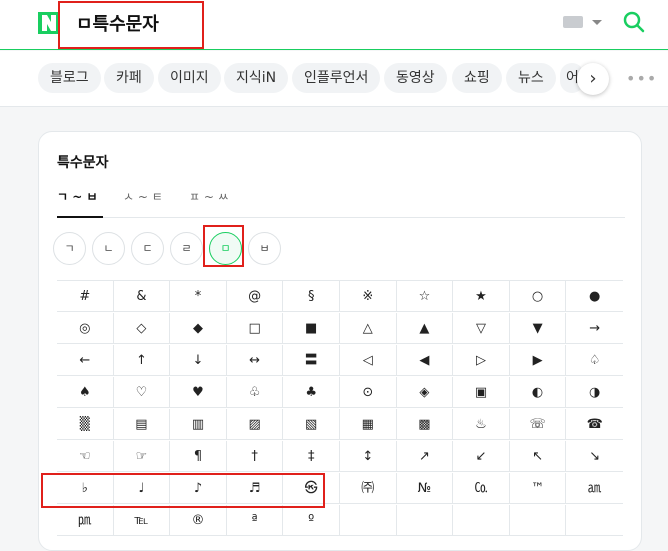  What do you see at coordinates (368, 392) in the screenshot?
I see `symbol-cell: ⊙` at bounding box center [368, 392].